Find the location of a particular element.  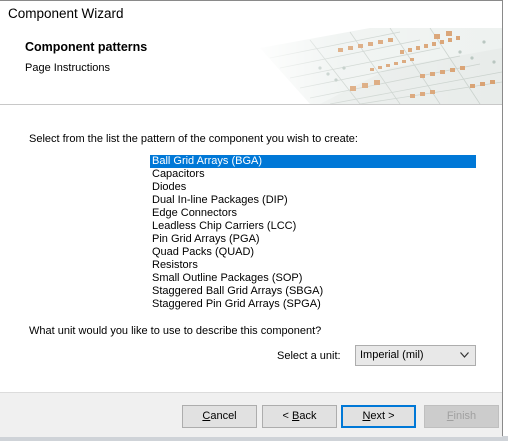

list-item: Capacitors is located at coordinates (313, 174).